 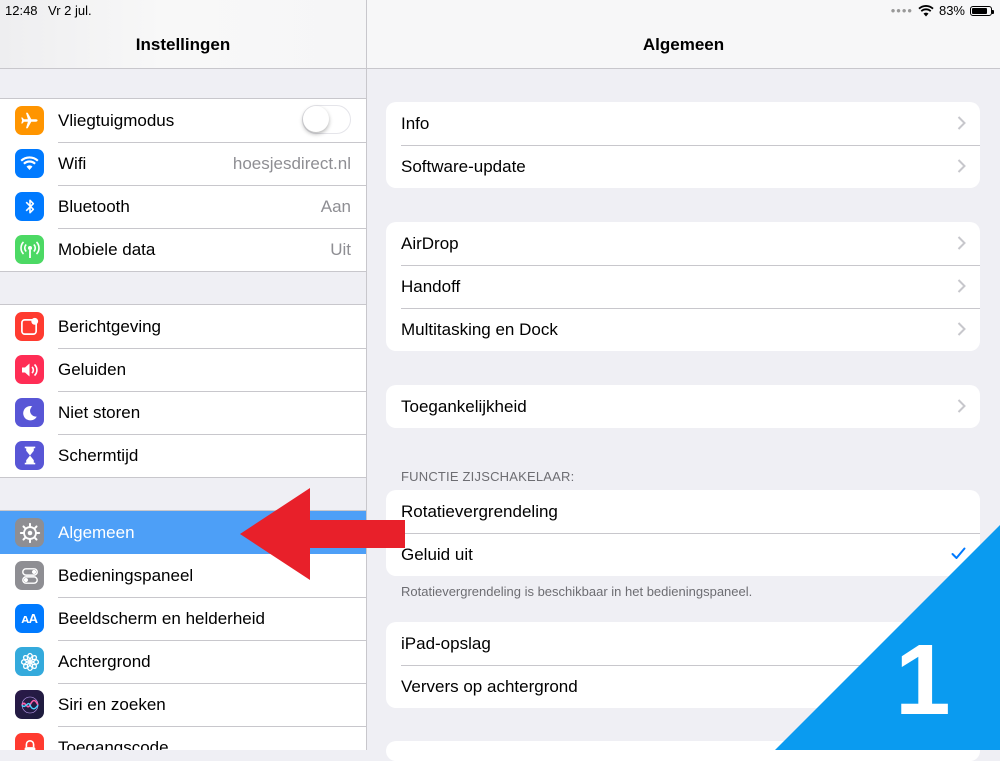 What do you see at coordinates (96, 532) in the screenshot?
I see `sidebar-item-label: Algemeen` at bounding box center [96, 532].